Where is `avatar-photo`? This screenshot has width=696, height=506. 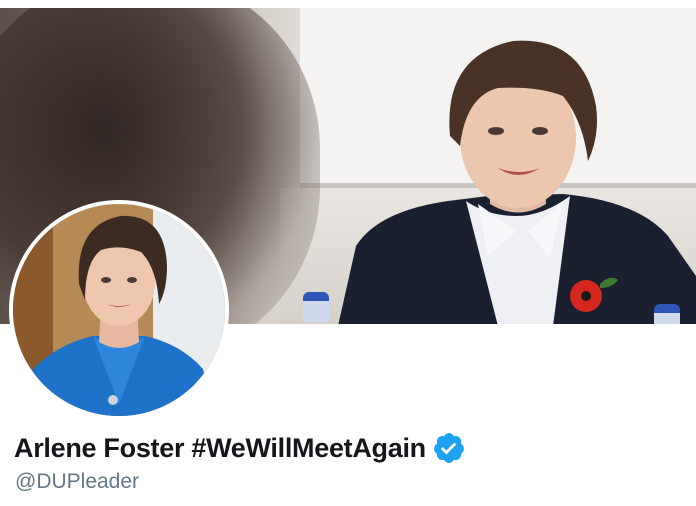 avatar-photo is located at coordinates (119, 310).